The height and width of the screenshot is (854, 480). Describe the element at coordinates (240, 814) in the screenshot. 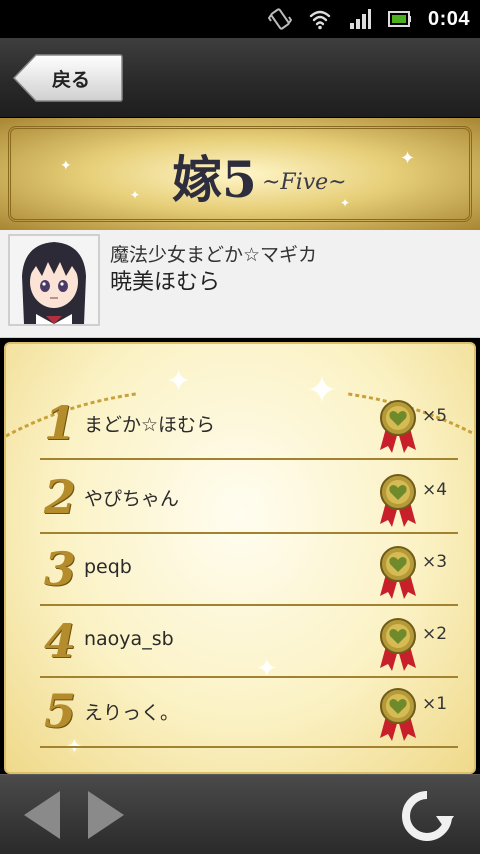

I see `bottom-navigation-bar` at that location.